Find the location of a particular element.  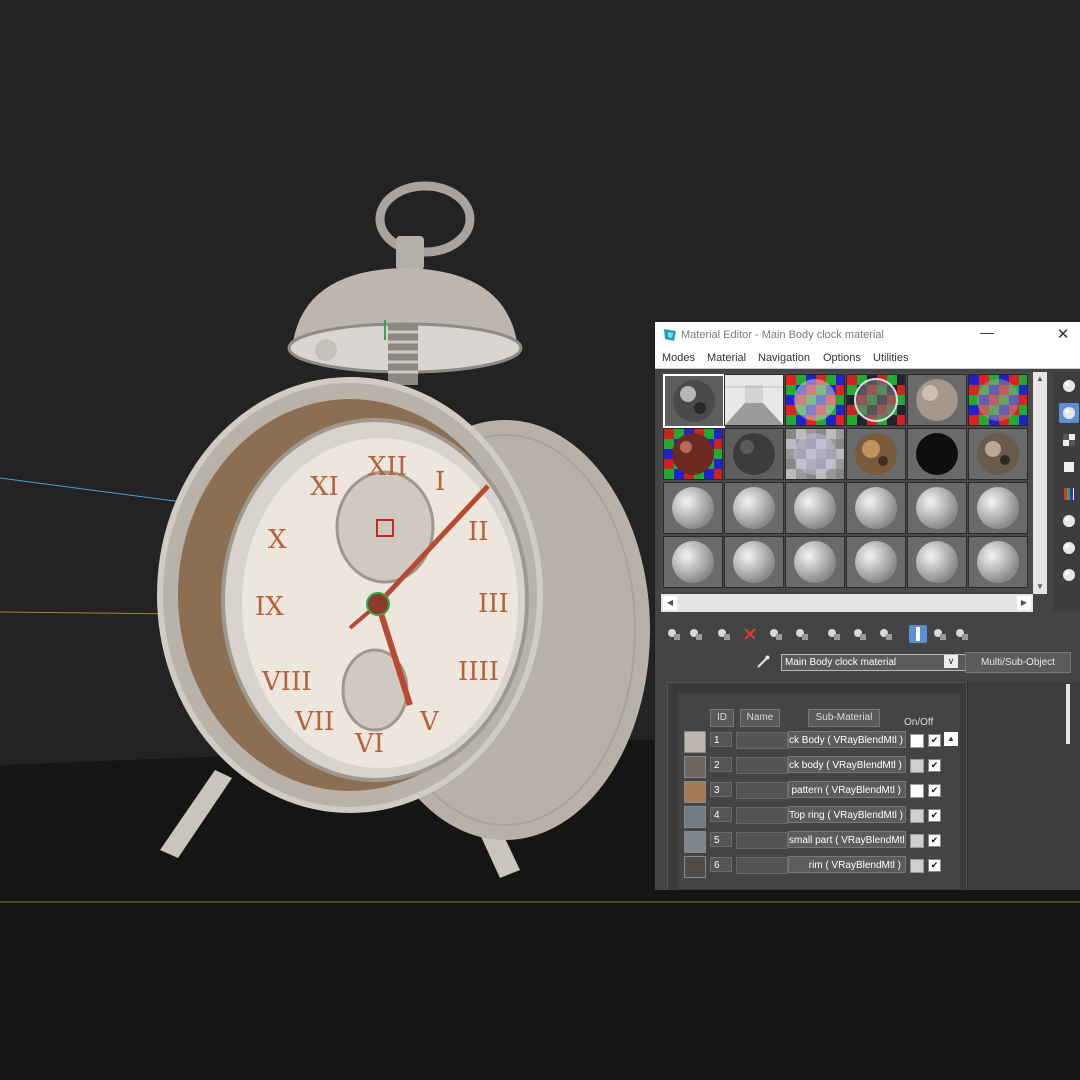

sphere-sample-icon is located at coordinates (1069, 386).